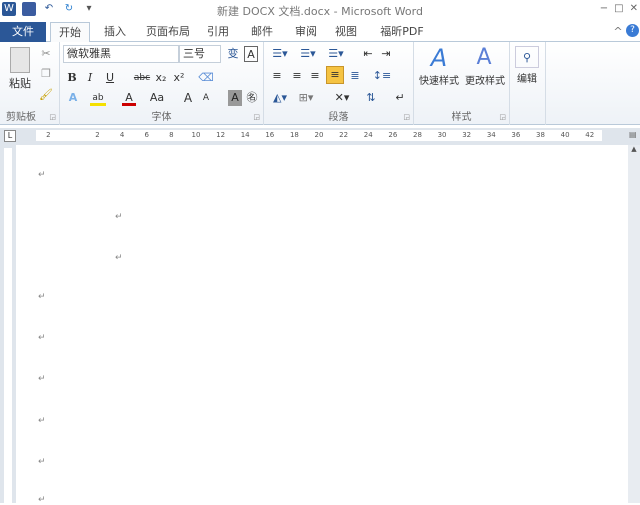 Image resolution: width=640 pixels, height=505 pixels. I want to click on ruler-tick-label: 6, so click(146, 135).